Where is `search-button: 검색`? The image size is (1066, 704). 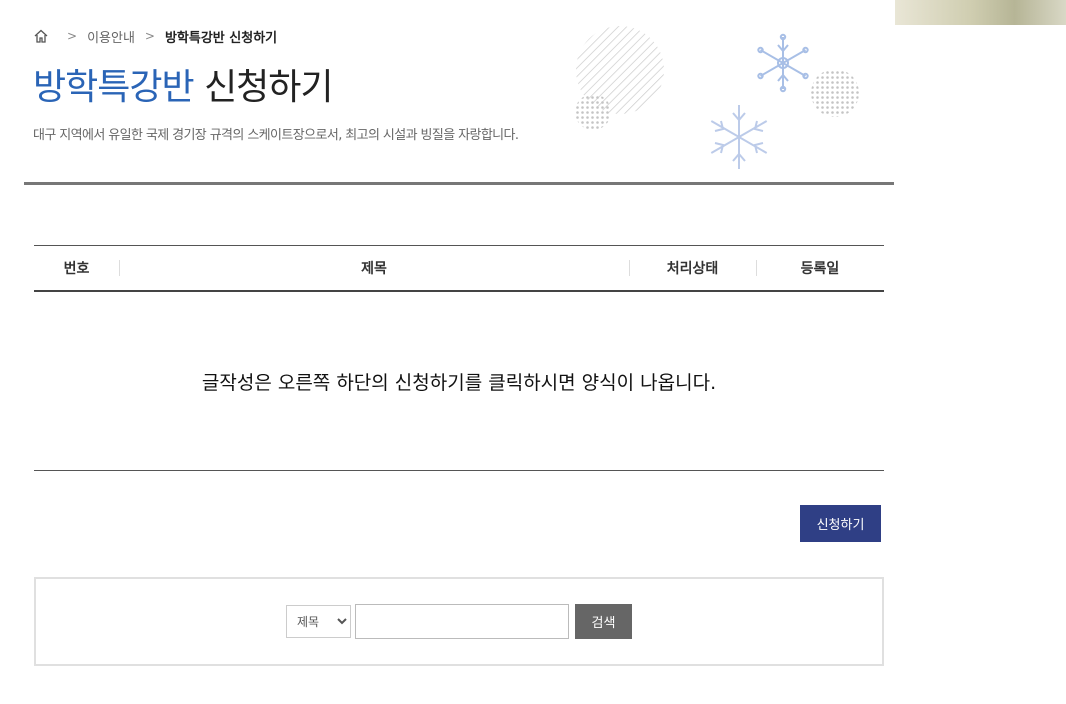
search-button: 검색 is located at coordinates (603, 621).